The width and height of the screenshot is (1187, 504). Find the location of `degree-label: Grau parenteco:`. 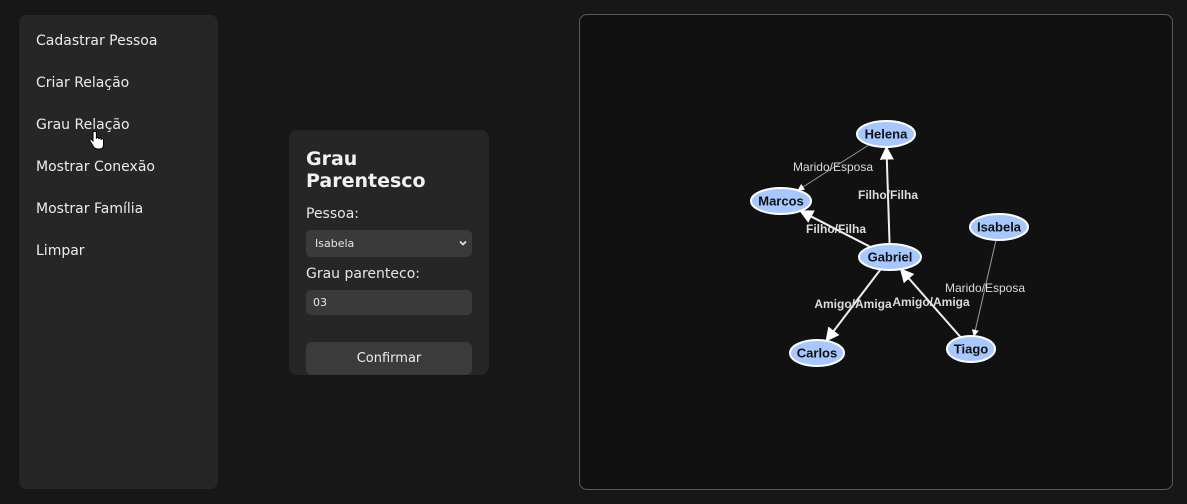

degree-label: Grau parenteco: is located at coordinates (363, 274).